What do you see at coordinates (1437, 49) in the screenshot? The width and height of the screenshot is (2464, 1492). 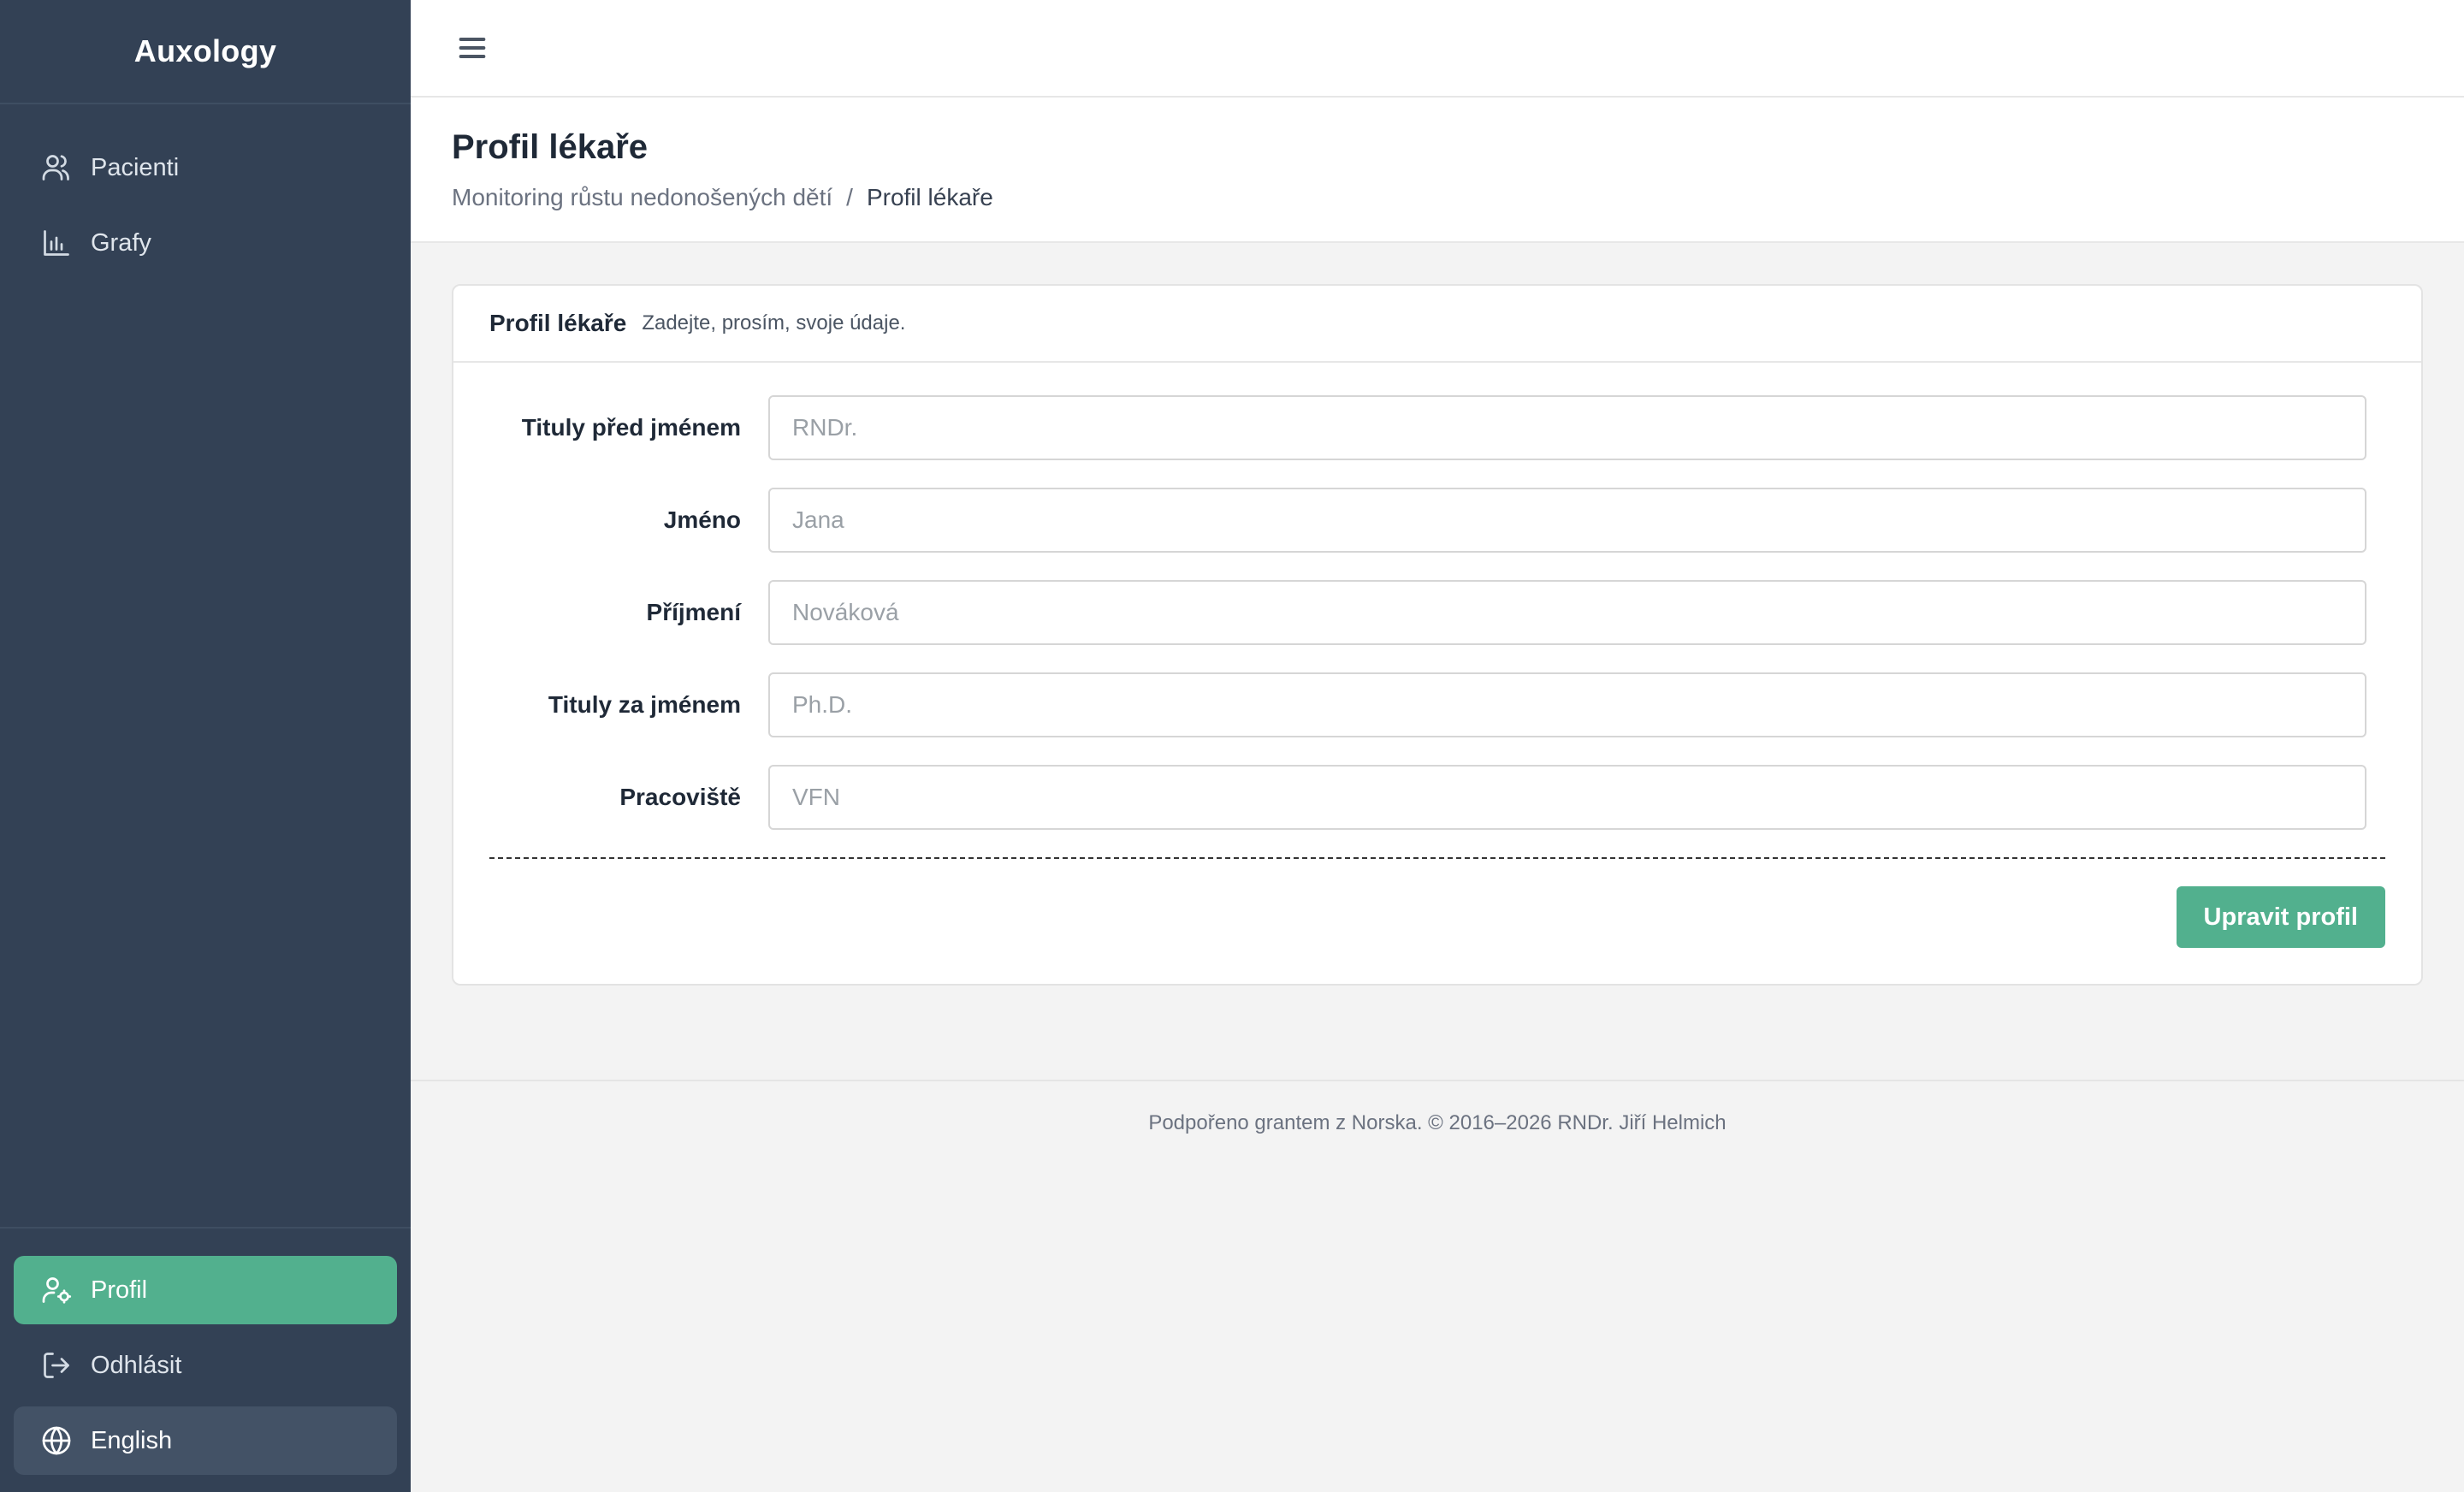 I see `topbar` at bounding box center [1437, 49].